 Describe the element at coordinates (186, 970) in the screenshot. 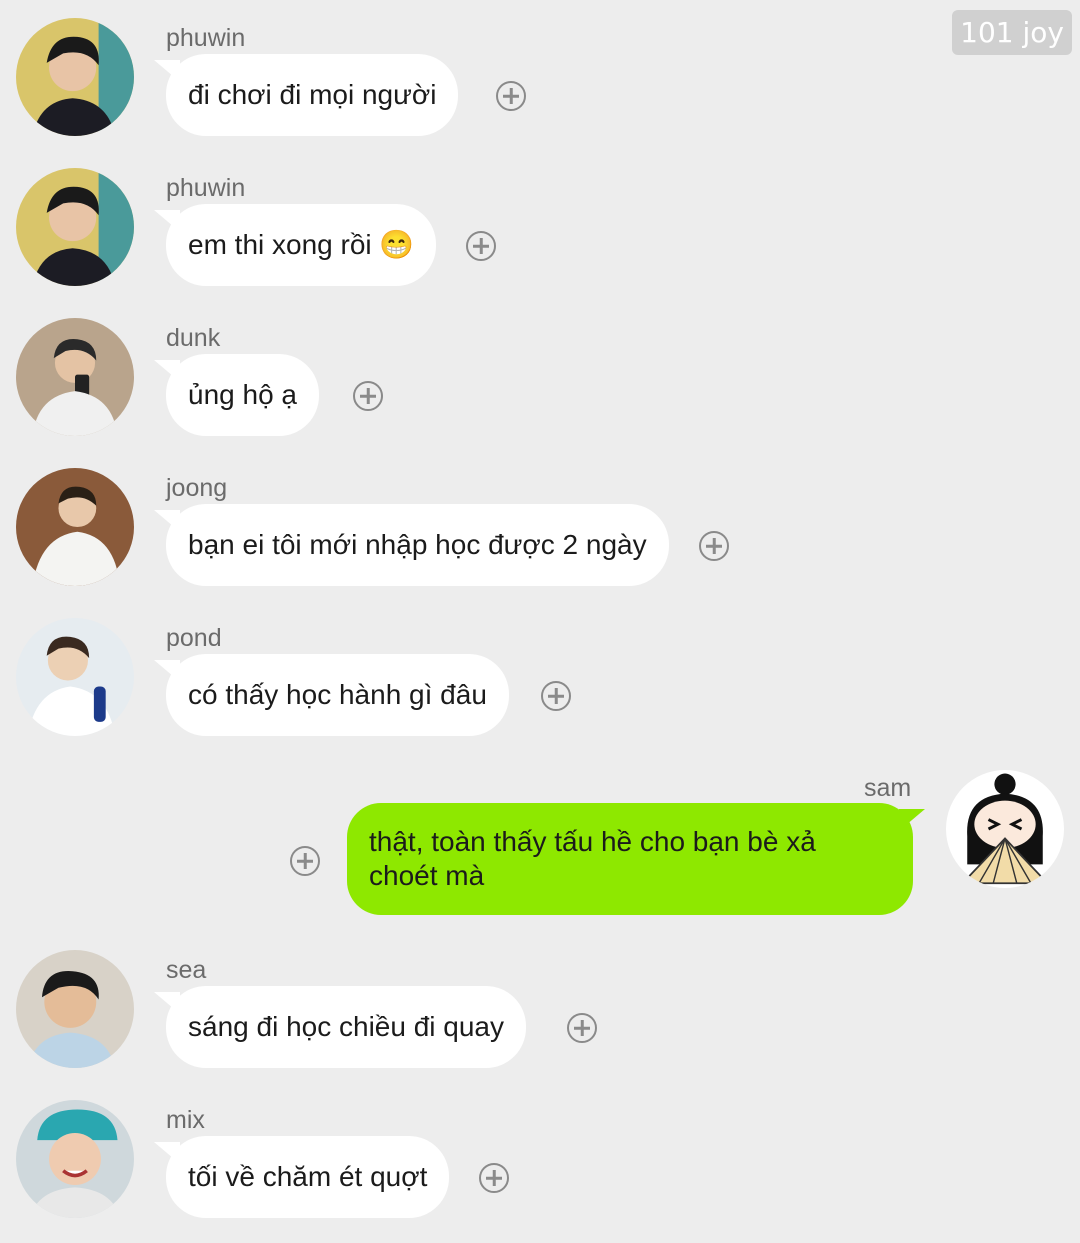

I see `sender-name: sea` at that location.